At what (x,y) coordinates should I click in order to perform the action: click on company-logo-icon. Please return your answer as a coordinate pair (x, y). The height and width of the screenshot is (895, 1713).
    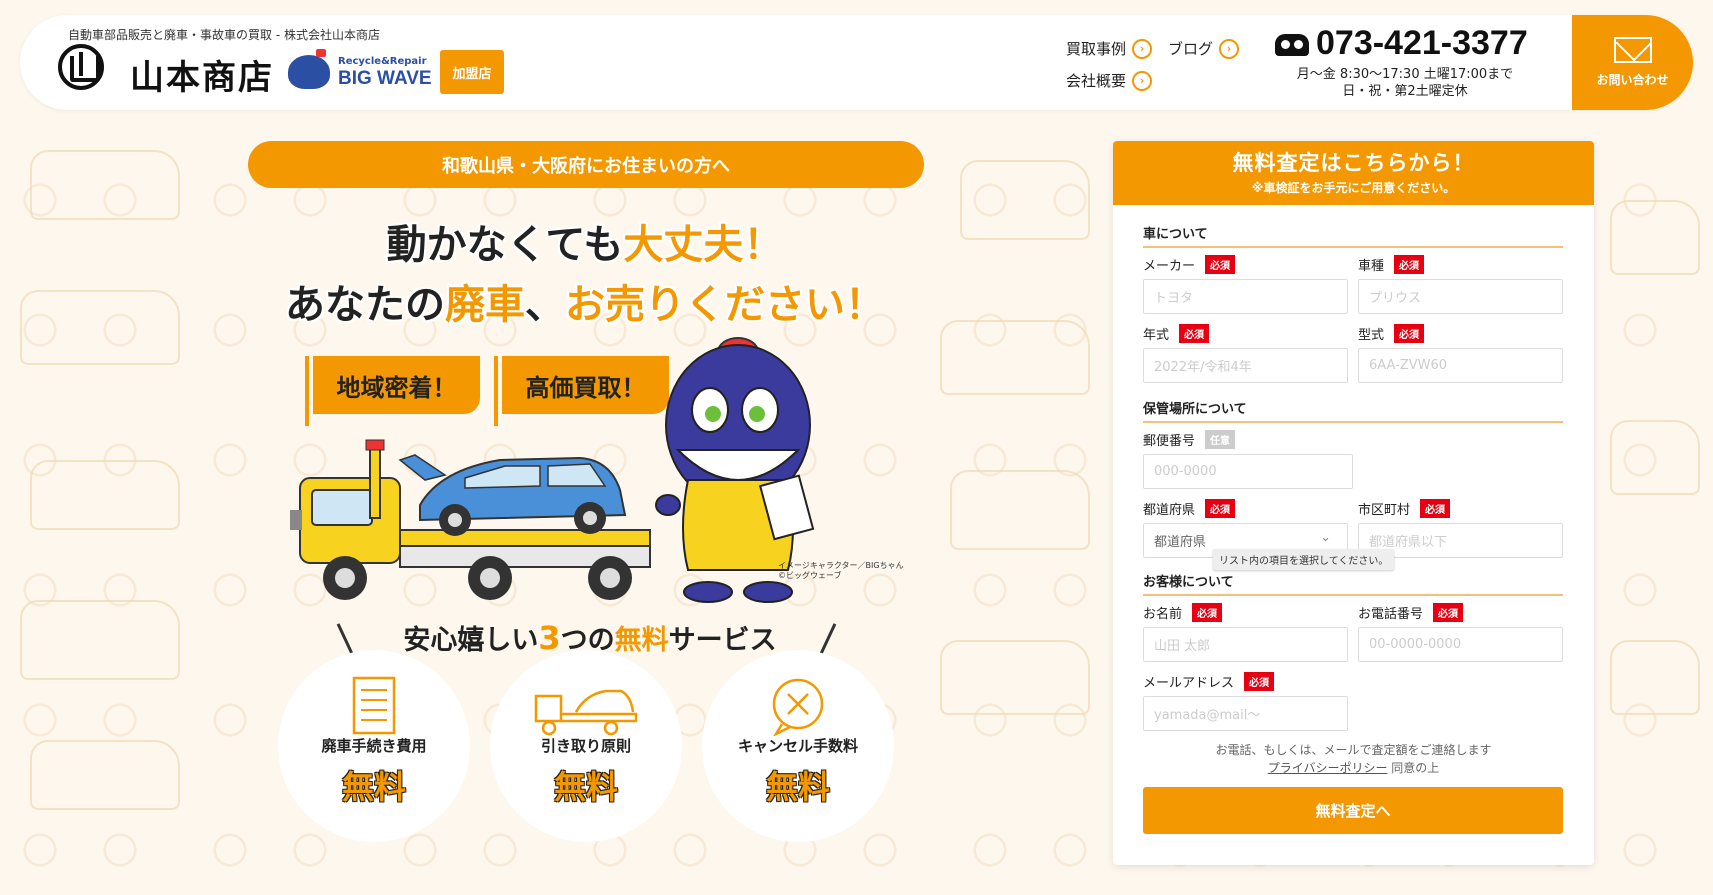
    Looking at the image, I should click on (81, 67).